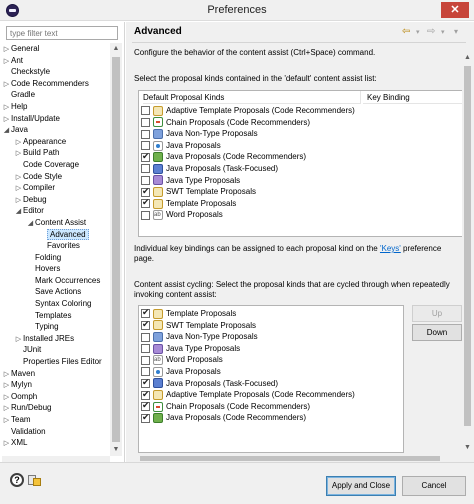 The image size is (474, 504). Describe the element at coordinates (55, 327) in the screenshot. I see `tree-item: Typing` at that location.